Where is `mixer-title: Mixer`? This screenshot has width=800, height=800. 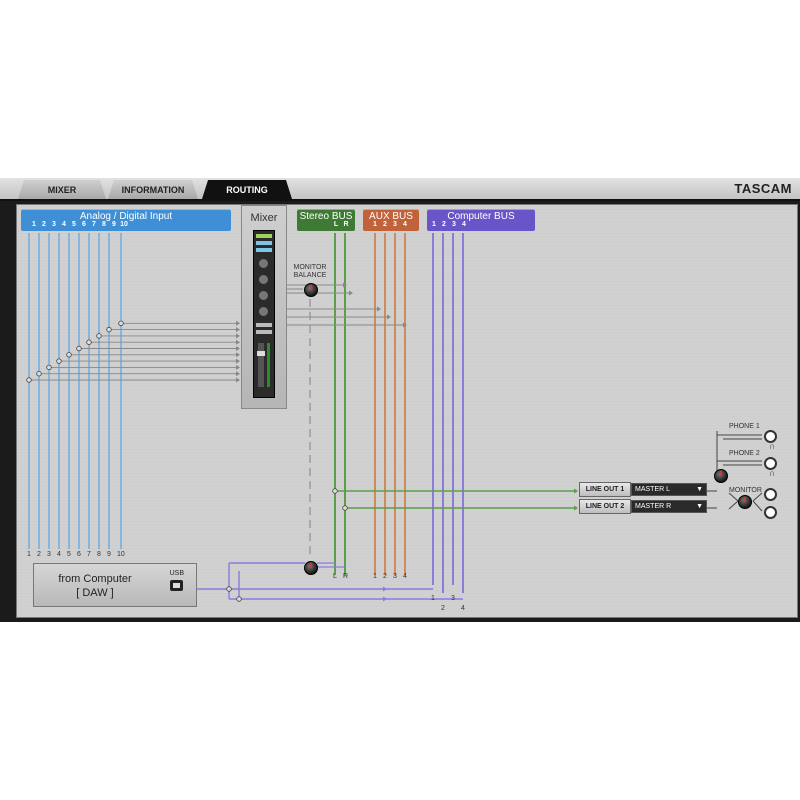 mixer-title: Mixer is located at coordinates (264, 218).